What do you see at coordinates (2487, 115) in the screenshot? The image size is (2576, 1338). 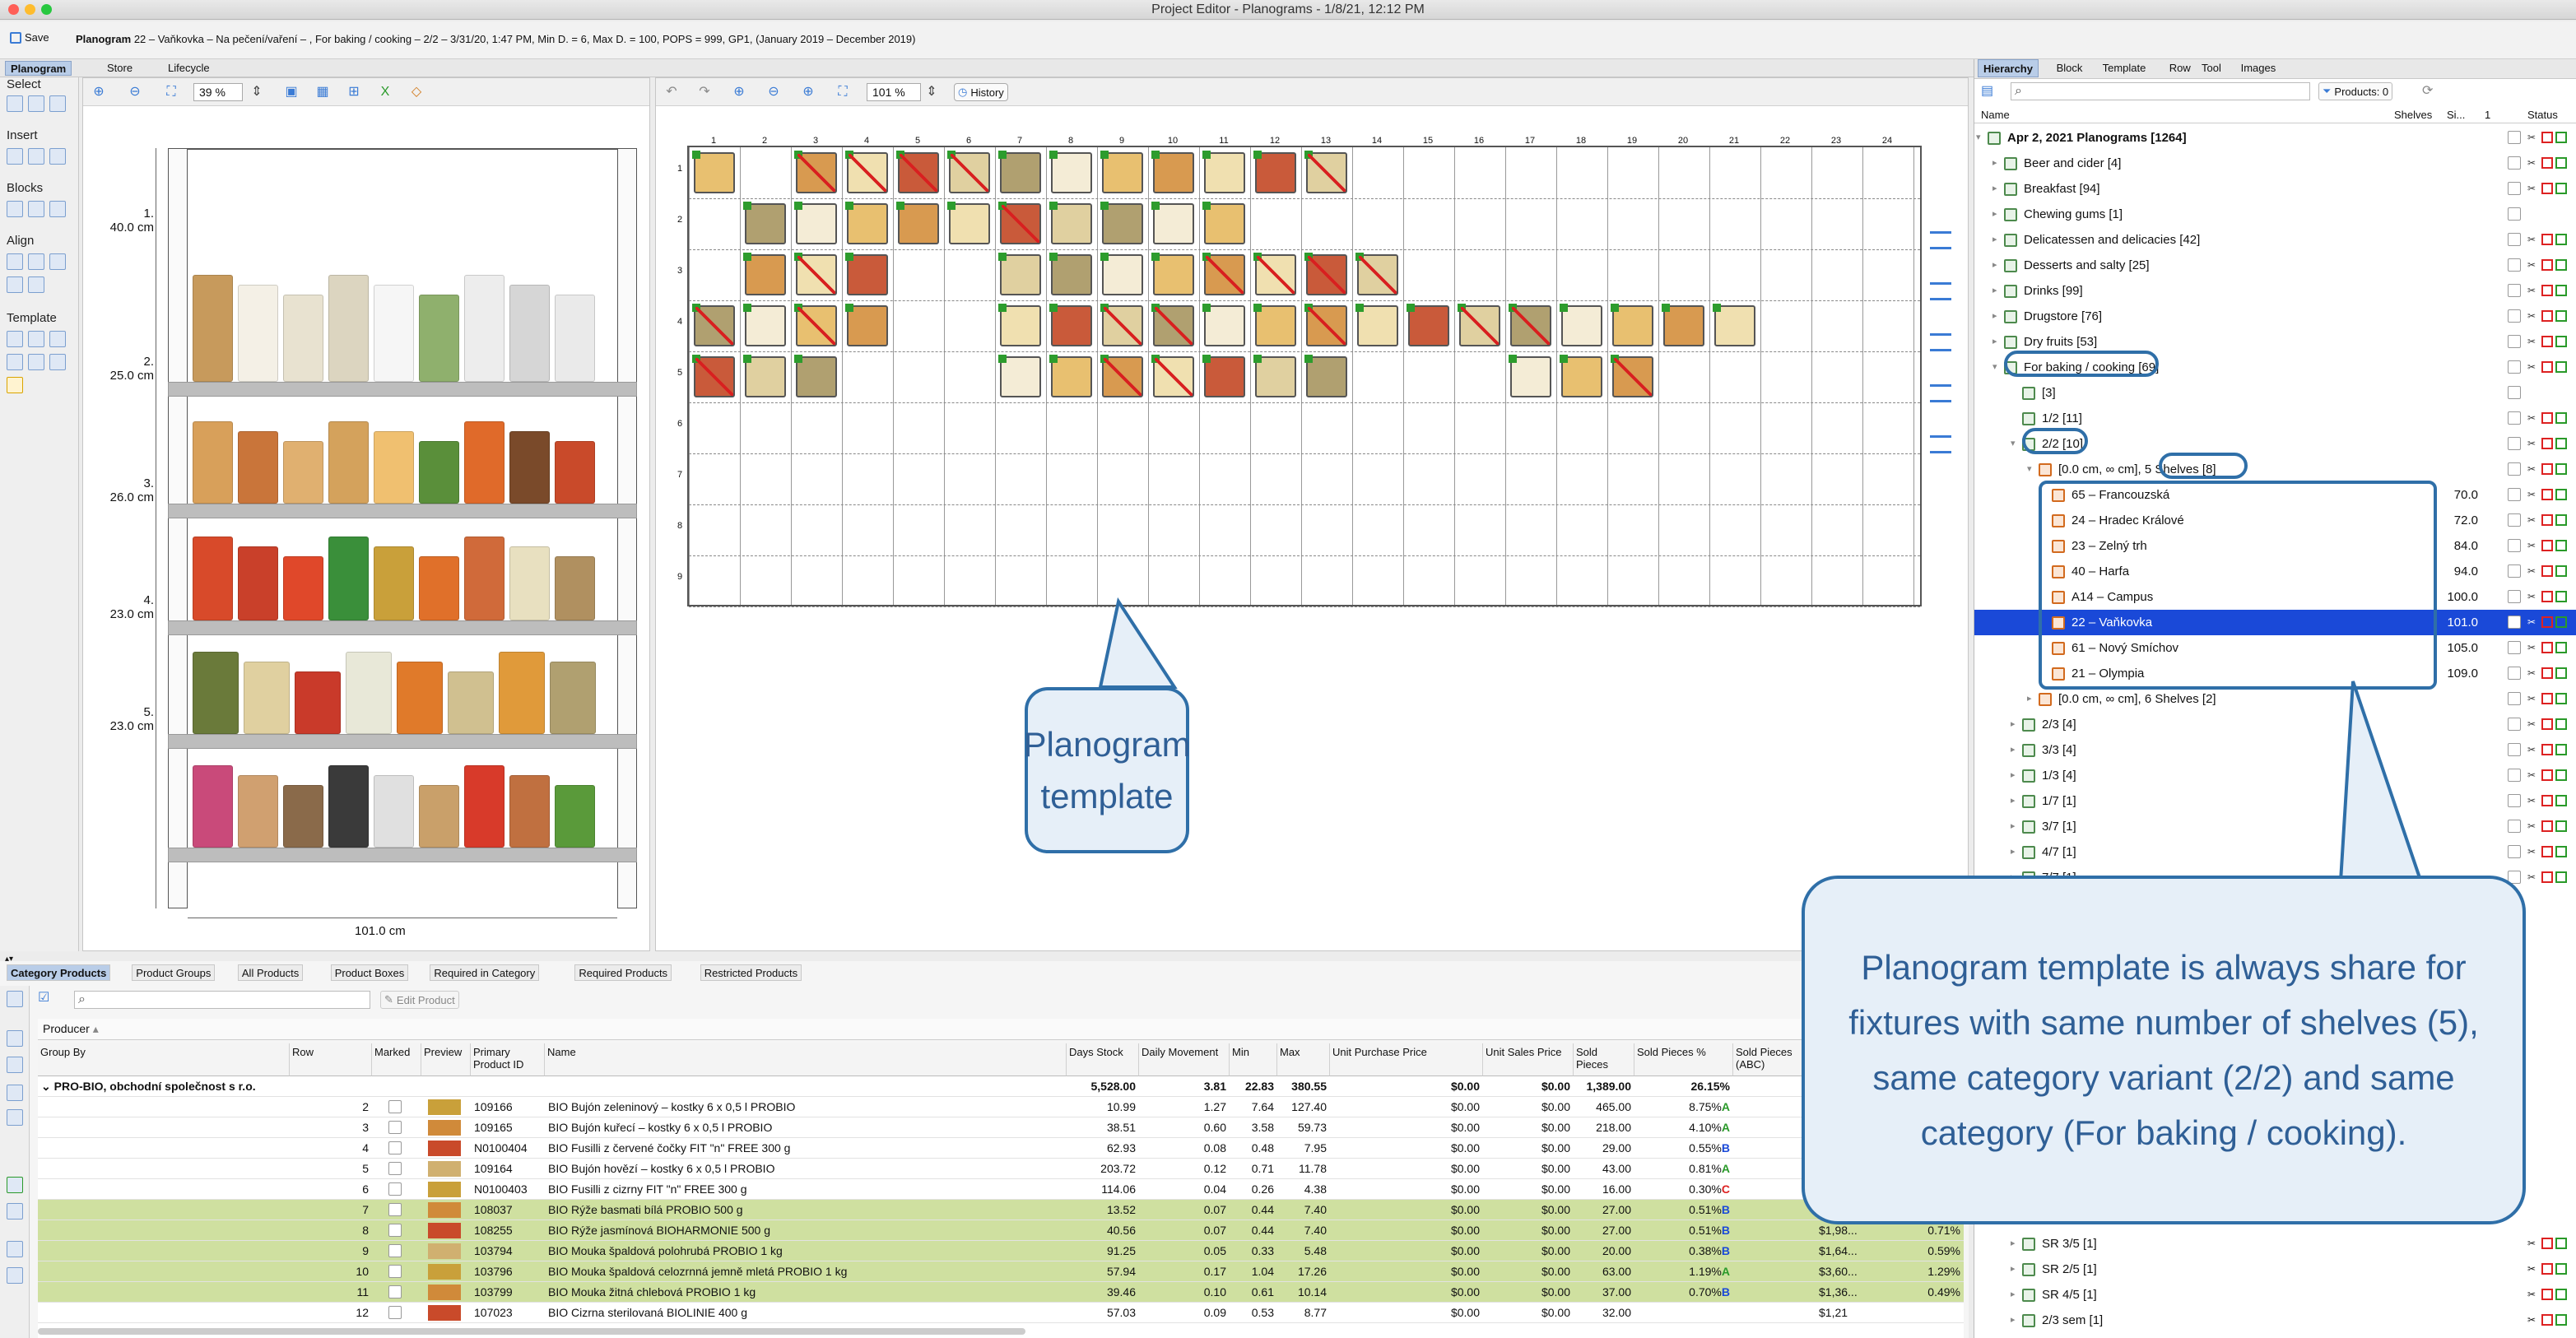 I see `col-one: 1` at bounding box center [2487, 115].